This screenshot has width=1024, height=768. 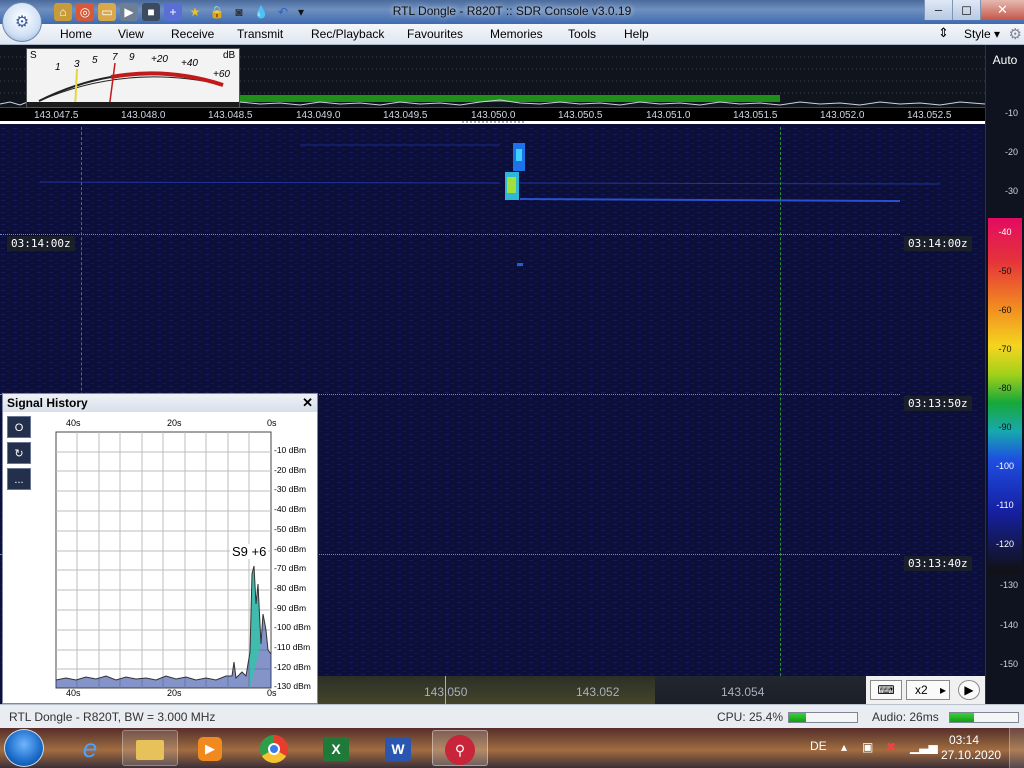 What do you see at coordinates (966, 10) in the screenshot?
I see `maximize-icon: ◻` at bounding box center [966, 10].